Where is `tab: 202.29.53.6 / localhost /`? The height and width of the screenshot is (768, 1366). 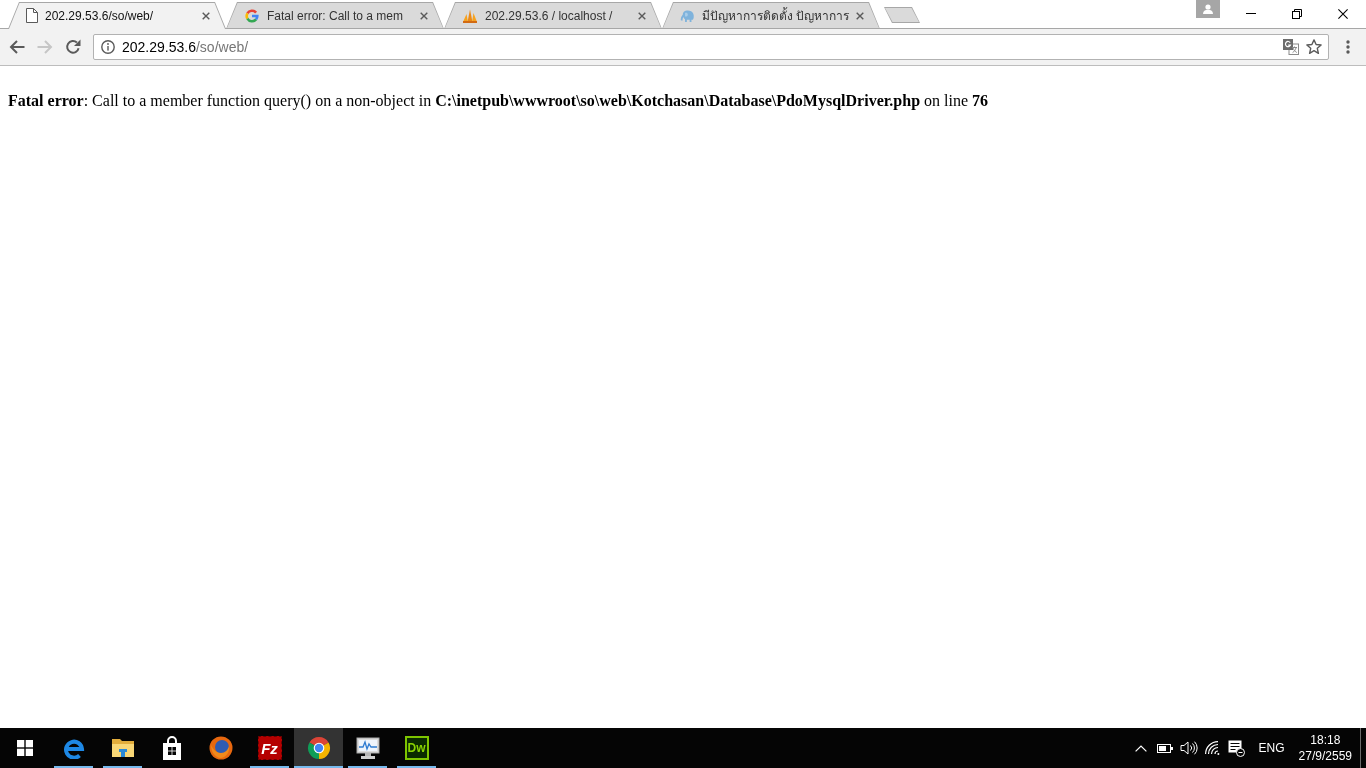
tab: 202.29.53.6 / localhost / is located at coordinates (553, 15).